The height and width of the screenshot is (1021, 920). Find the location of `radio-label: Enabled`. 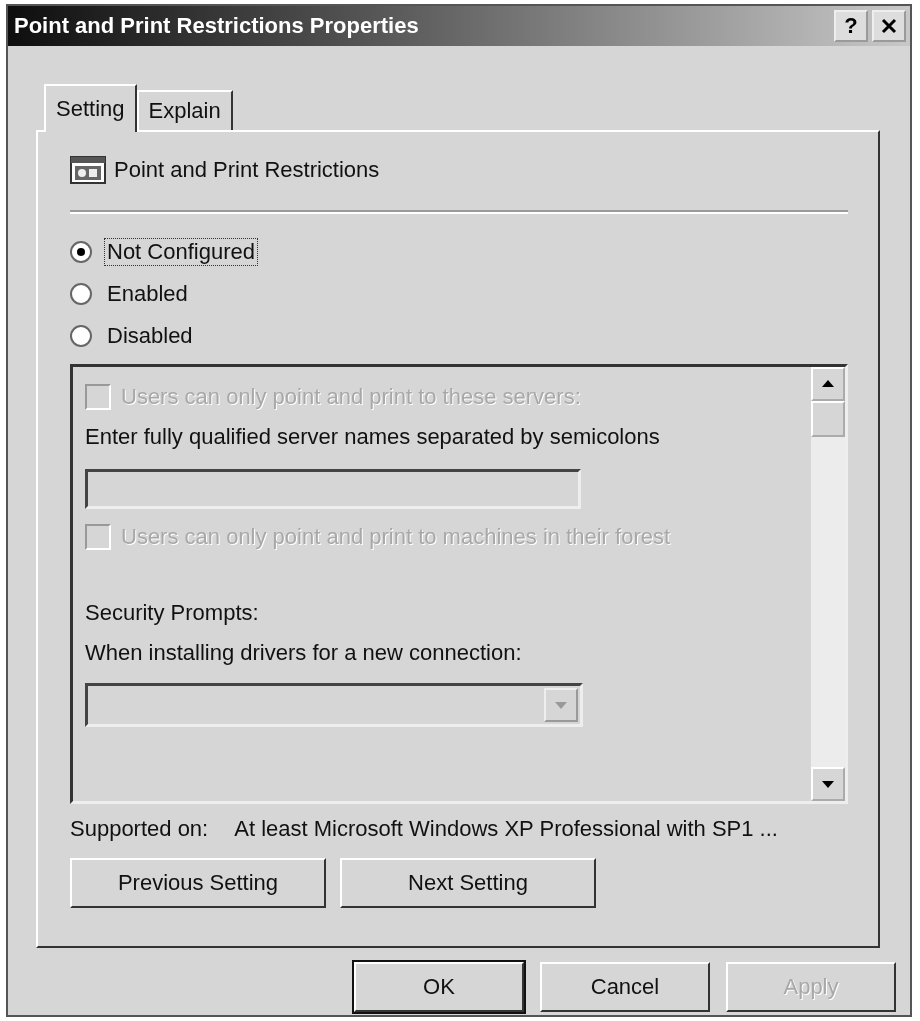

radio-label: Enabled is located at coordinates (147, 294).